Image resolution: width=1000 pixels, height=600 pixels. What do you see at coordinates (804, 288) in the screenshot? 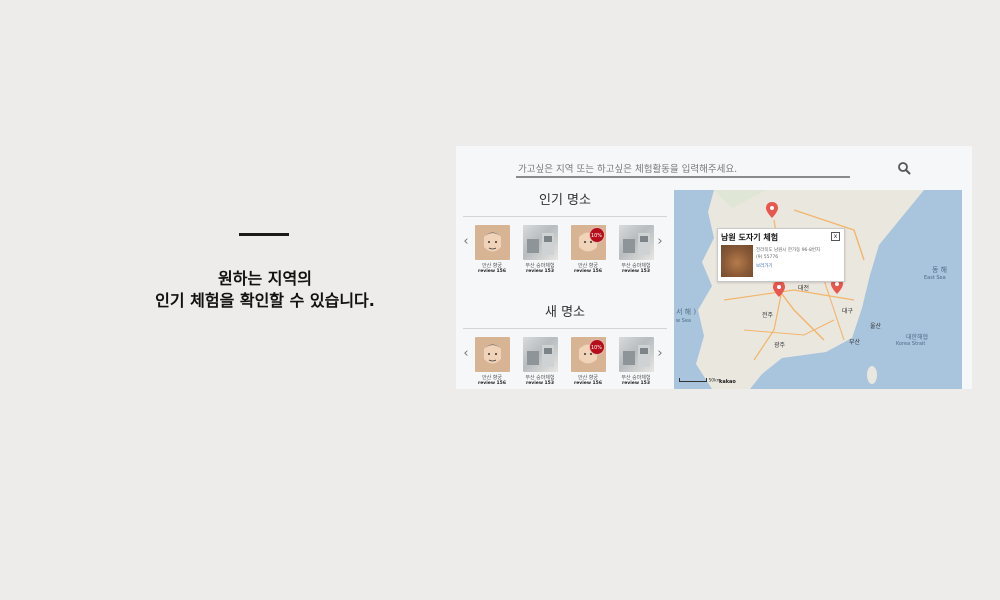
I see `map-label-daejeon: 대전` at bounding box center [804, 288].